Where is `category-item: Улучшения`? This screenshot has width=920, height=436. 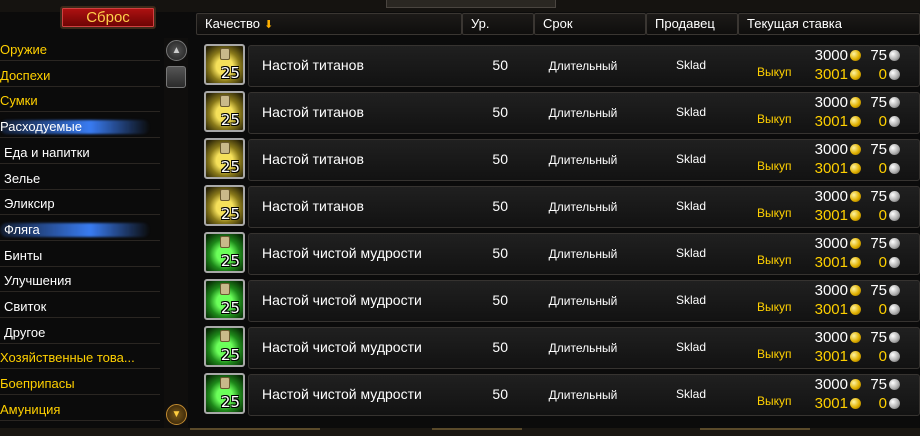 category-item: Улучшения is located at coordinates (80, 280).